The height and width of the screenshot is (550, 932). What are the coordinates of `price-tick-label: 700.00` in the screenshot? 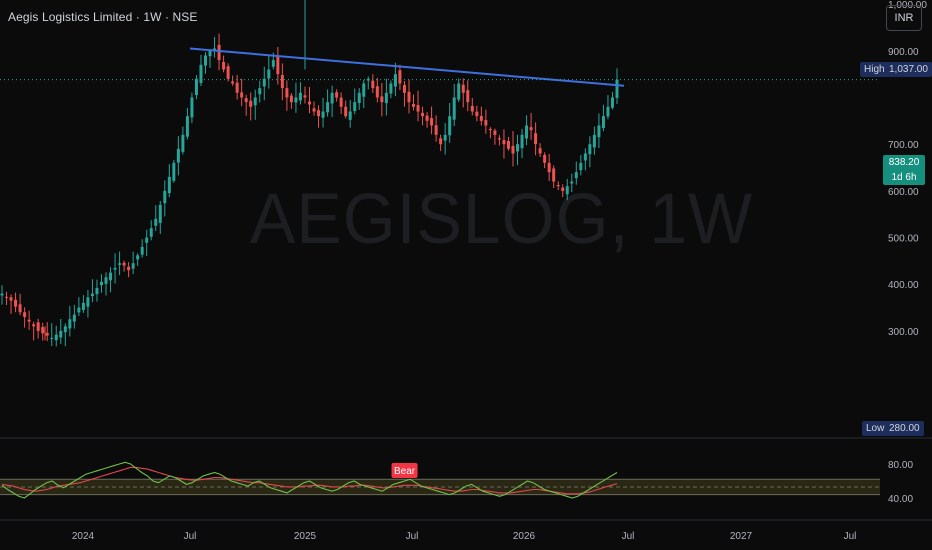 It's located at (903, 145).